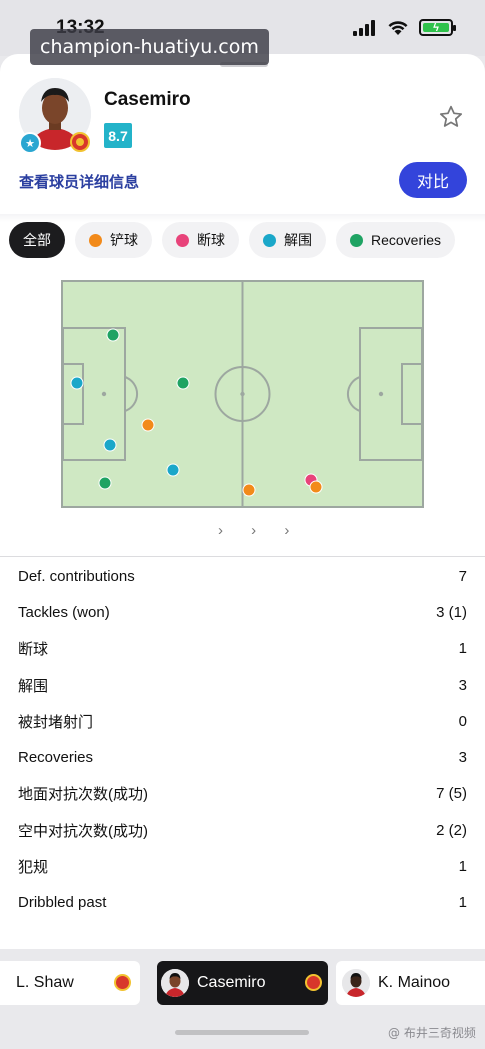 This screenshot has height=1049, width=485. I want to click on stat-row-interceptions: 断球 1, so click(242, 649).